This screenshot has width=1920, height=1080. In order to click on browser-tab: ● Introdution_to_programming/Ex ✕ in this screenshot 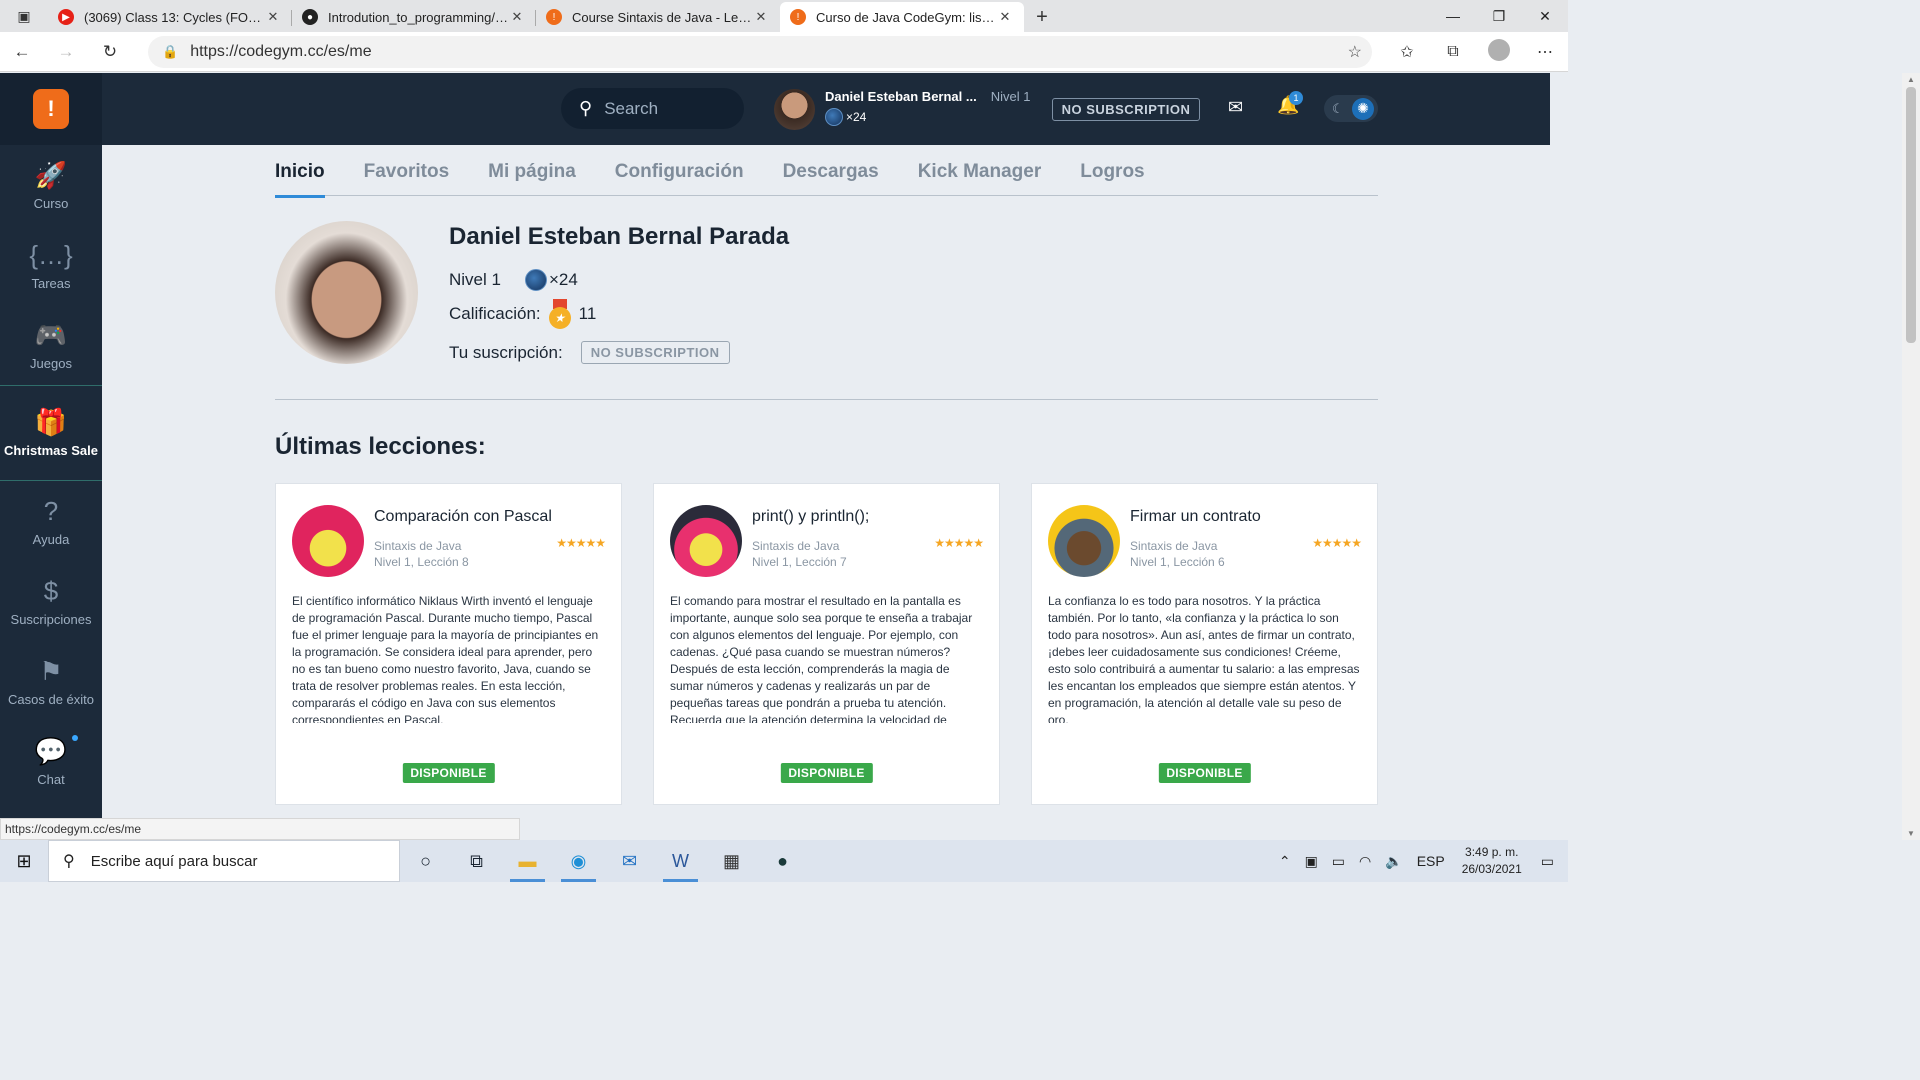, I will do `click(414, 17)`.